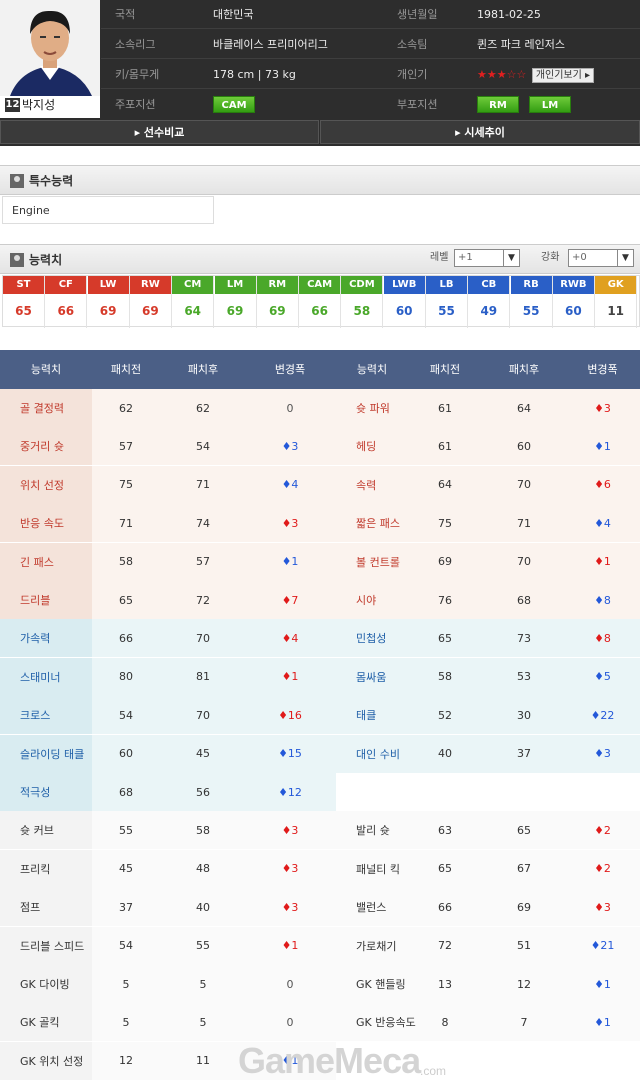  Describe the element at coordinates (203, 408) in the screenshot. I see `stat-after: 62` at that location.